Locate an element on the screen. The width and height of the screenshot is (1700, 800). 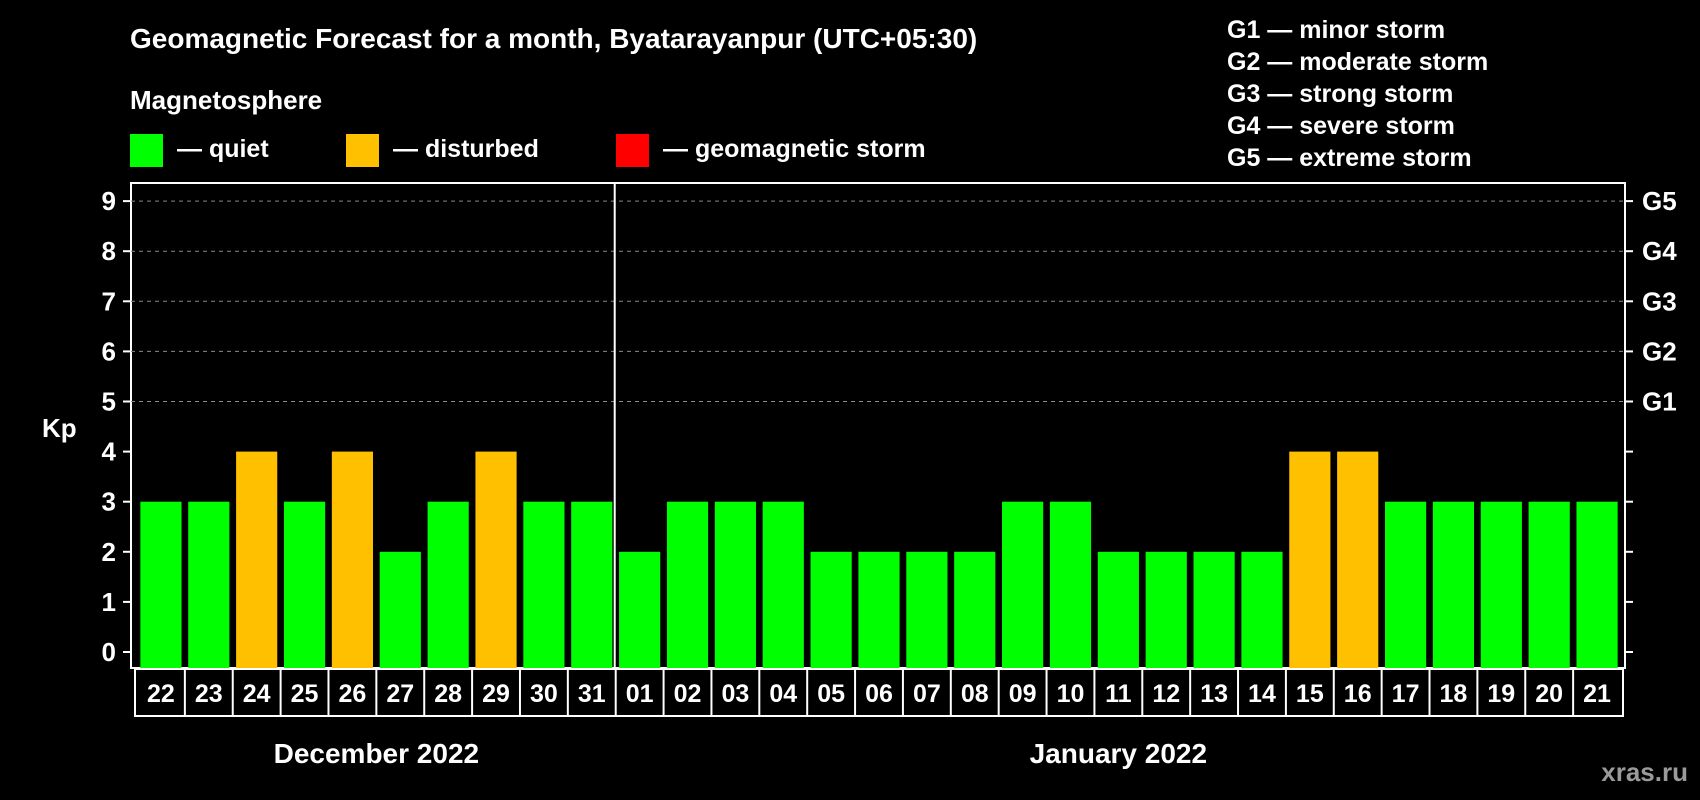
y-tick-label: 7 is located at coordinates (109, 301).